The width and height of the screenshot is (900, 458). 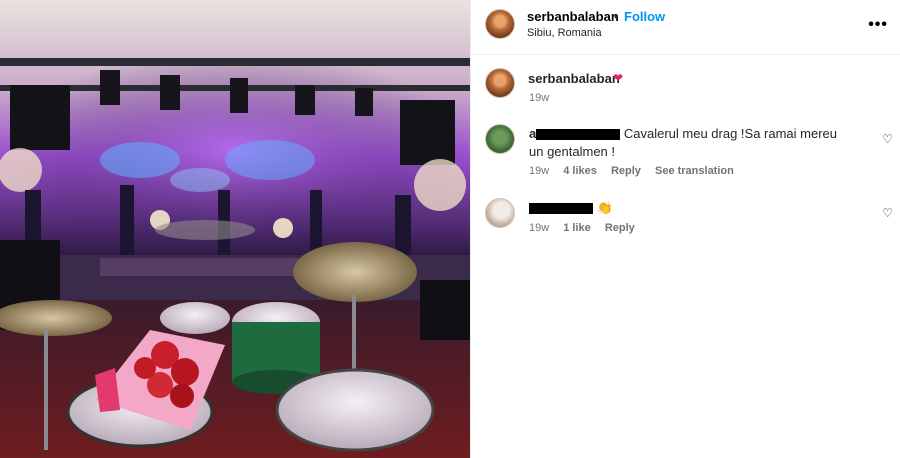 I want to click on caption-block: serbanbalaban ❤ 19w, so click(x=685, y=88).